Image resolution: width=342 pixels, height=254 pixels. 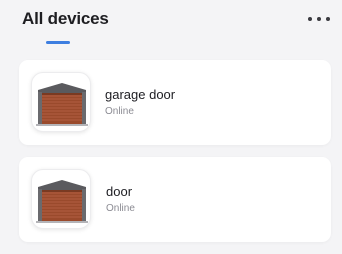 I want to click on device-name: garage door, so click(x=140, y=94).